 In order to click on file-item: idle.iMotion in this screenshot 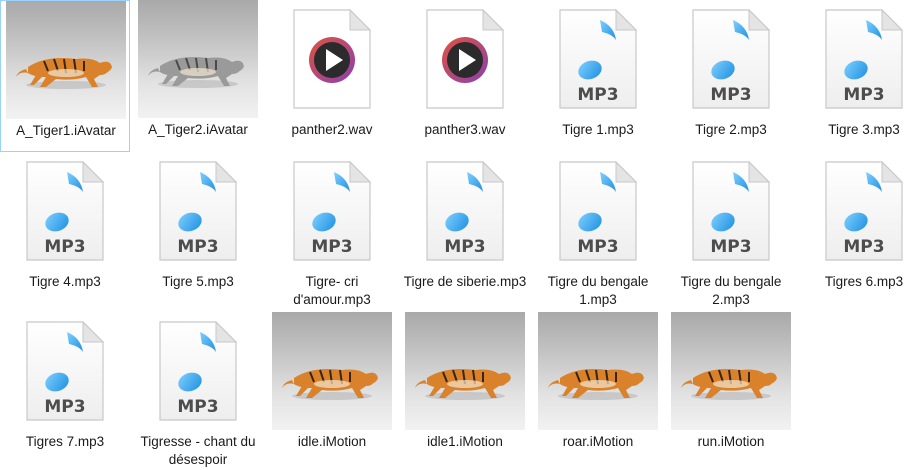, I will do `click(332, 388)`.